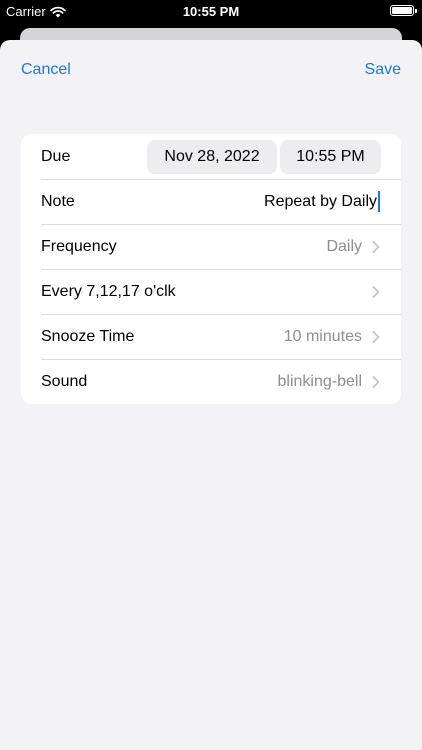 This screenshot has width=422, height=750. Describe the element at coordinates (322, 336) in the screenshot. I see `snooze-value: 10 minutes` at that location.